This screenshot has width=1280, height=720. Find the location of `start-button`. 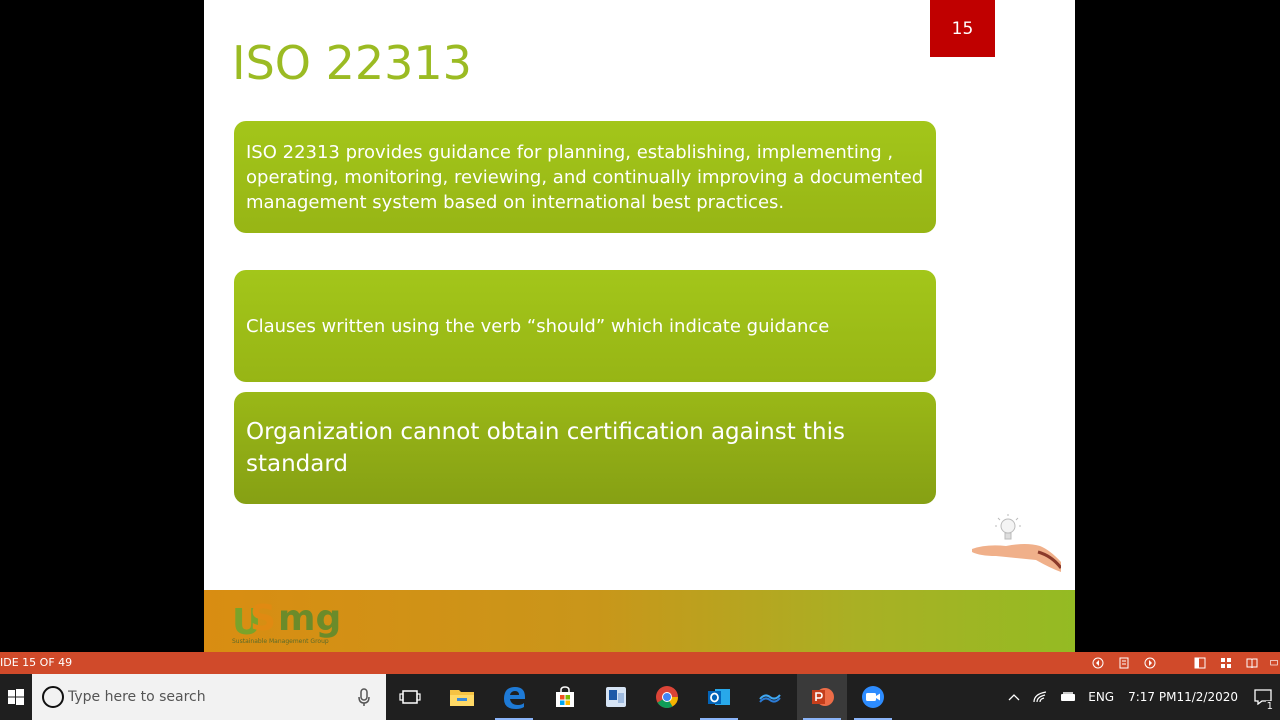

start-button is located at coordinates (16, 697).